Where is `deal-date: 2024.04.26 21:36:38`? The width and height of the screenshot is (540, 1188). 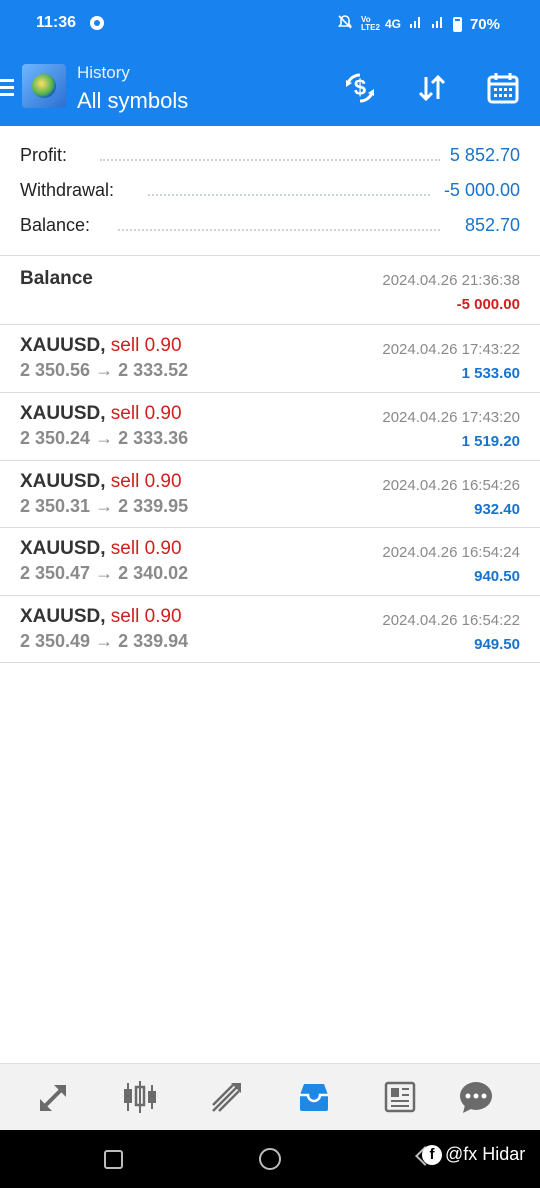
deal-date: 2024.04.26 21:36:38 is located at coordinates (451, 280).